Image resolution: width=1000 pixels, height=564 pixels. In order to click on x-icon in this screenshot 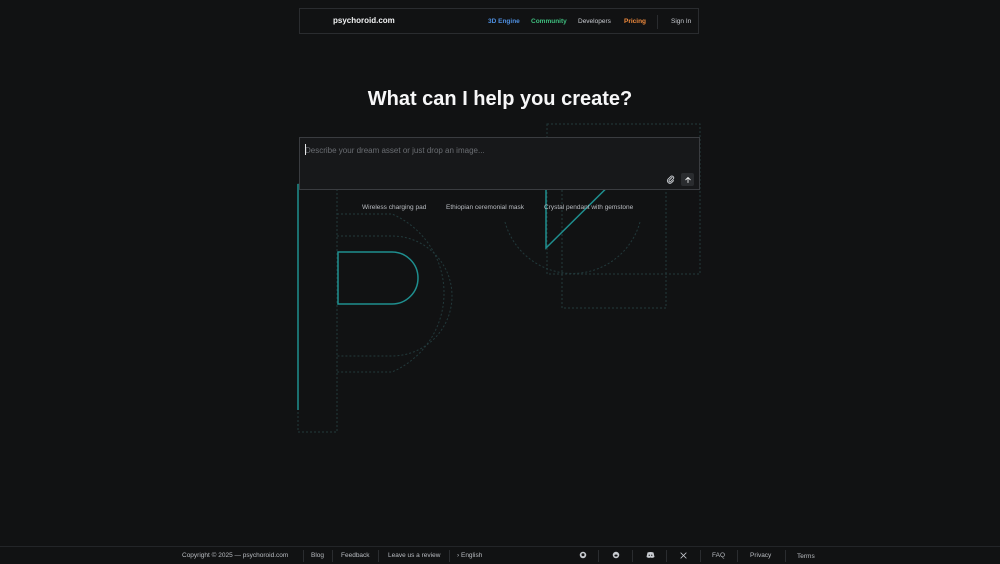, I will do `click(683, 555)`.